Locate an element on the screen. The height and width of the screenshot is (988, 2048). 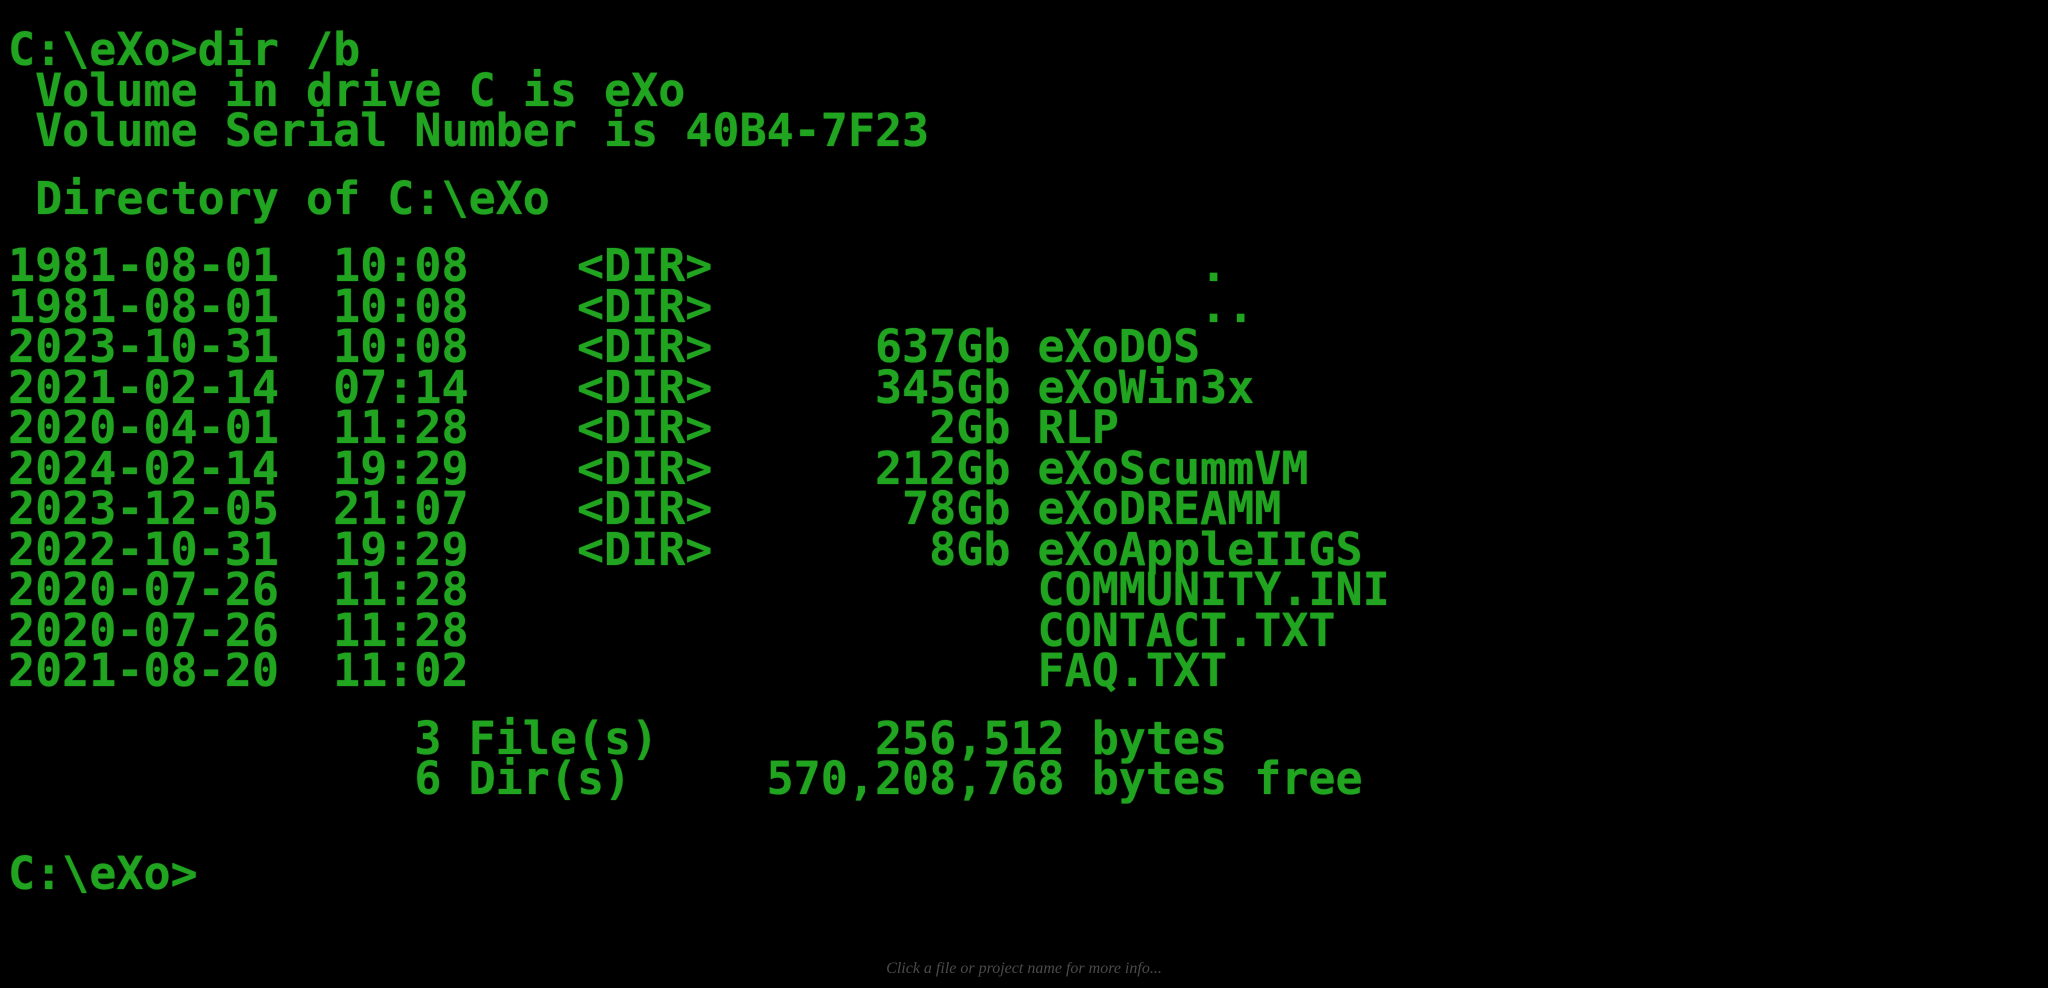
final-prompt-line: C:\eXo> is located at coordinates (1024, 873).